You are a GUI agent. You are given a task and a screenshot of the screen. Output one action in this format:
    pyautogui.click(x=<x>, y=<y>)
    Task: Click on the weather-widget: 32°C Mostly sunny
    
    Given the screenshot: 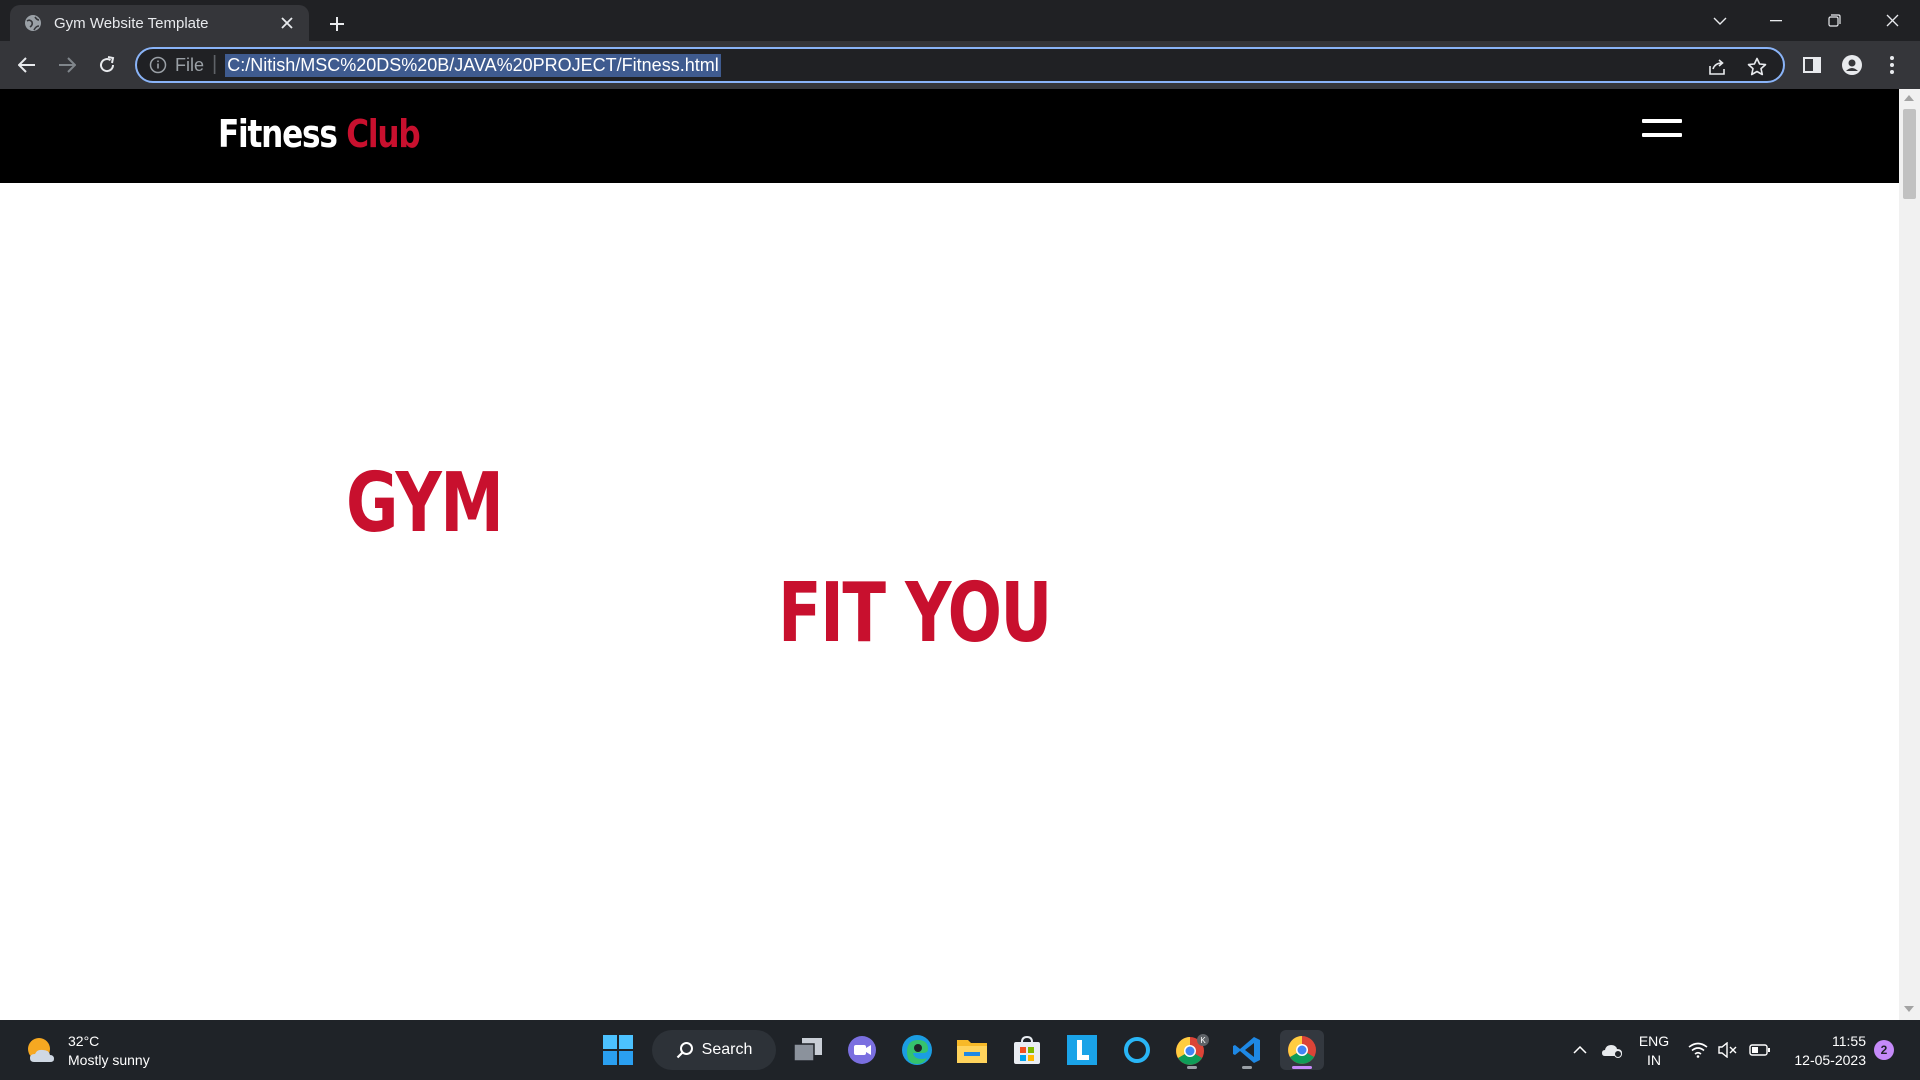 What is the action you would take?
    pyautogui.click(x=87, y=1051)
    